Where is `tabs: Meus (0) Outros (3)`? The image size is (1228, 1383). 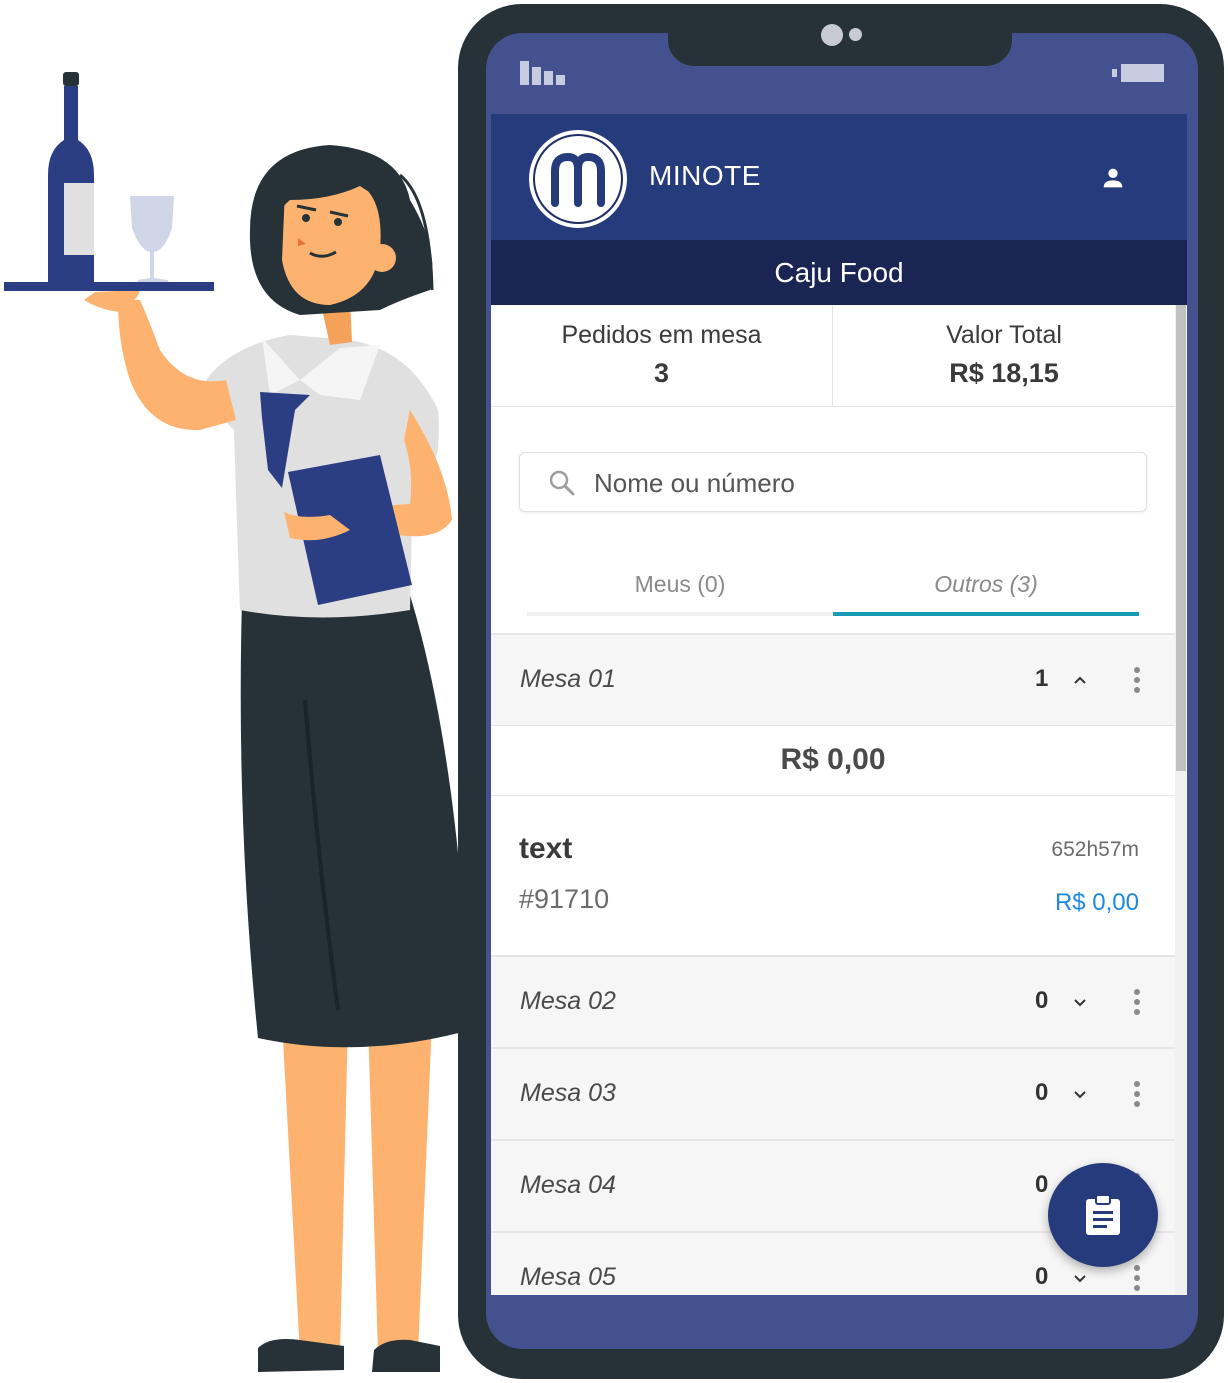 tabs: Meus (0) Outros (3) is located at coordinates (833, 585).